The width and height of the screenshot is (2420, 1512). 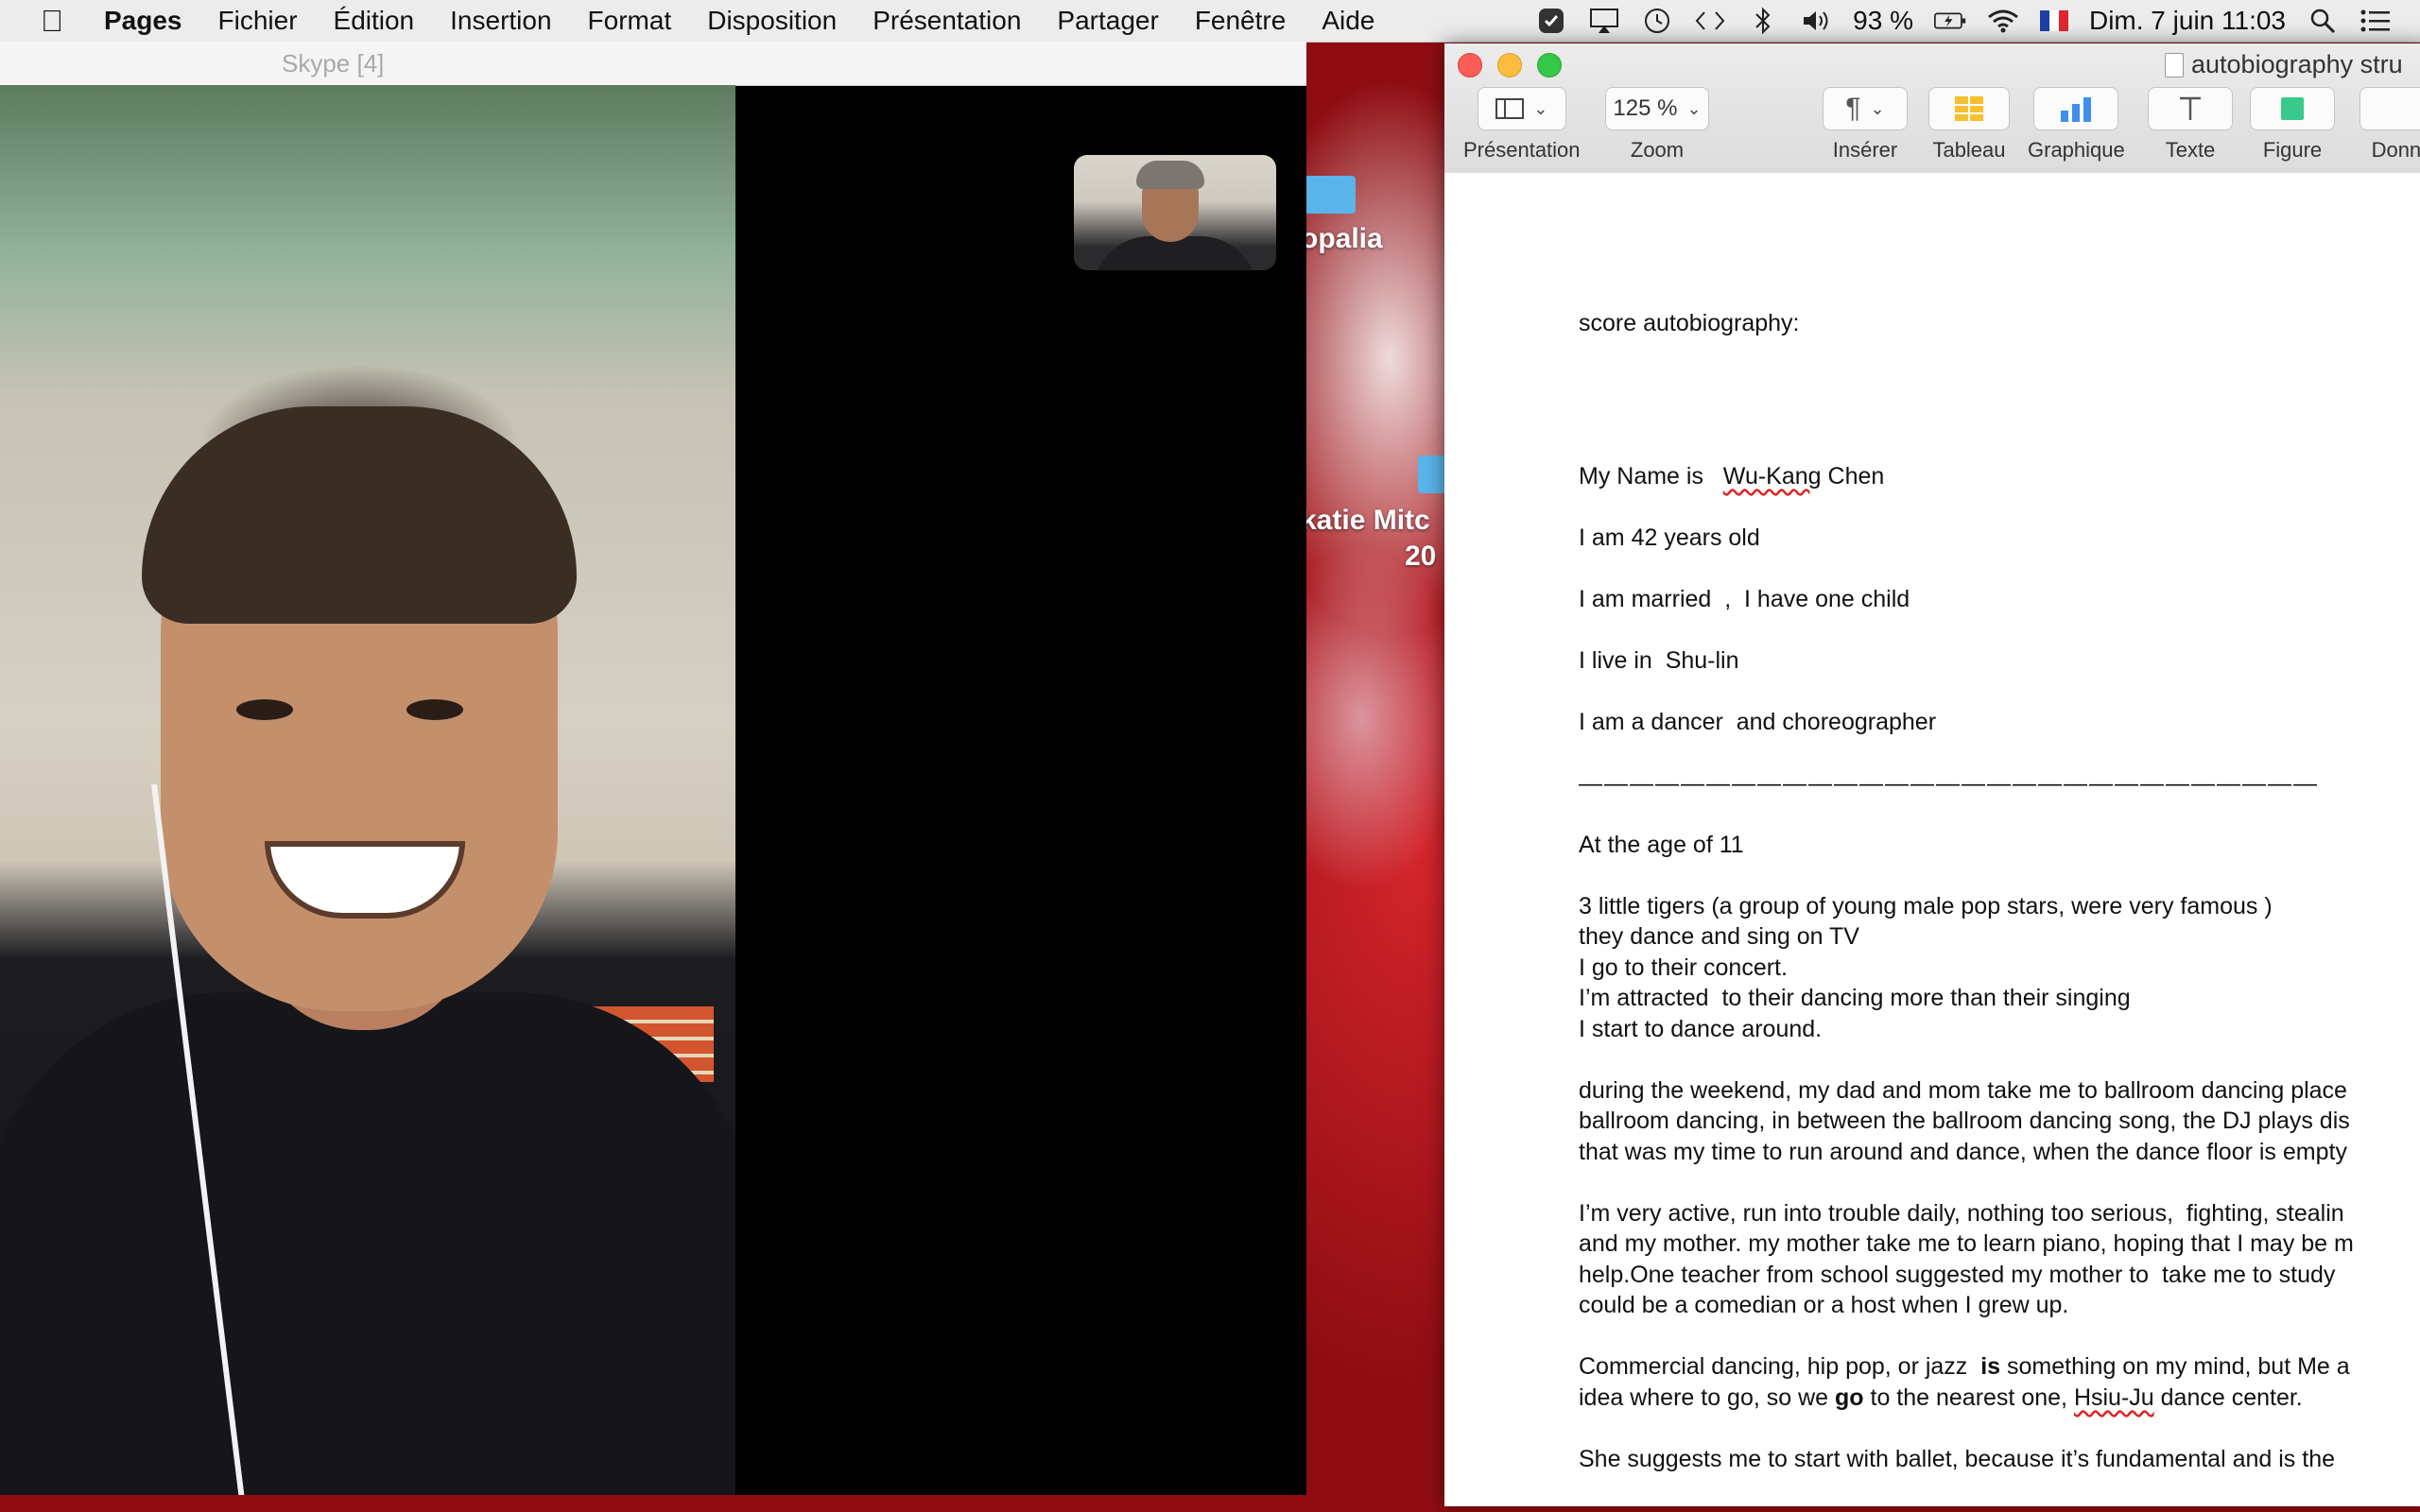 What do you see at coordinates (1657, 108) in the screenshot?
I see `zoom-select: 125 % ⌄` at bounding box center [1657, 108].